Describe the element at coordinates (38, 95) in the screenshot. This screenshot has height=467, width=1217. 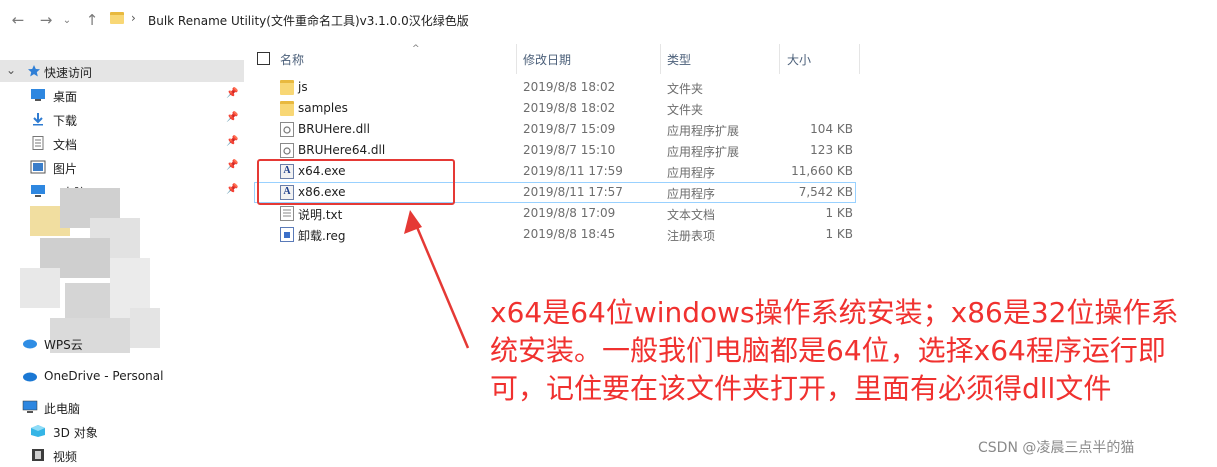
I see `desktop-icon` at that location.